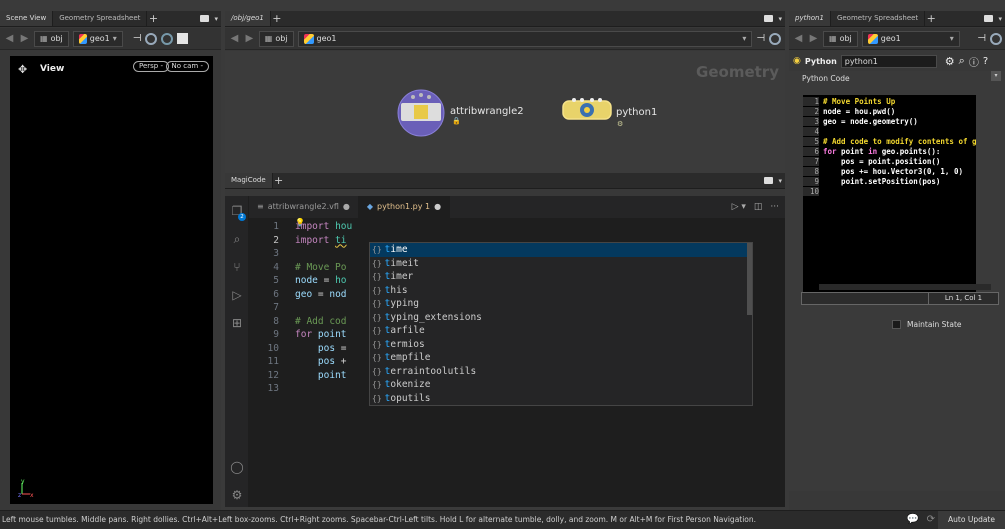  Describe the element at coordinates (561, 304) in the screenshot. I see `suggestion-item: {} typing` at that location.